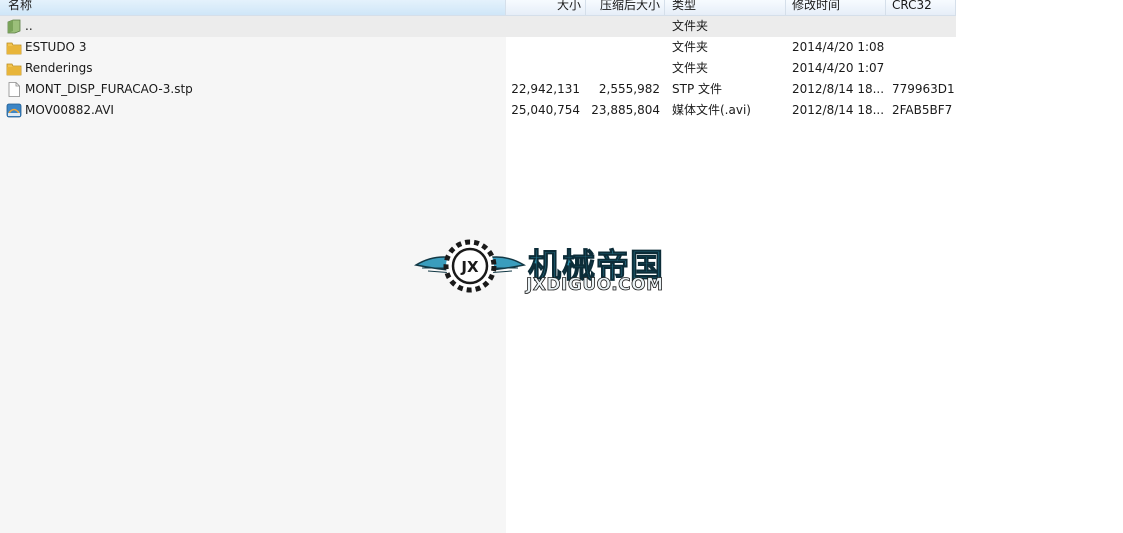 The width and height of the screenshot is (1123, 533). I want to click on parent-folder-icon, so click(14, 26).